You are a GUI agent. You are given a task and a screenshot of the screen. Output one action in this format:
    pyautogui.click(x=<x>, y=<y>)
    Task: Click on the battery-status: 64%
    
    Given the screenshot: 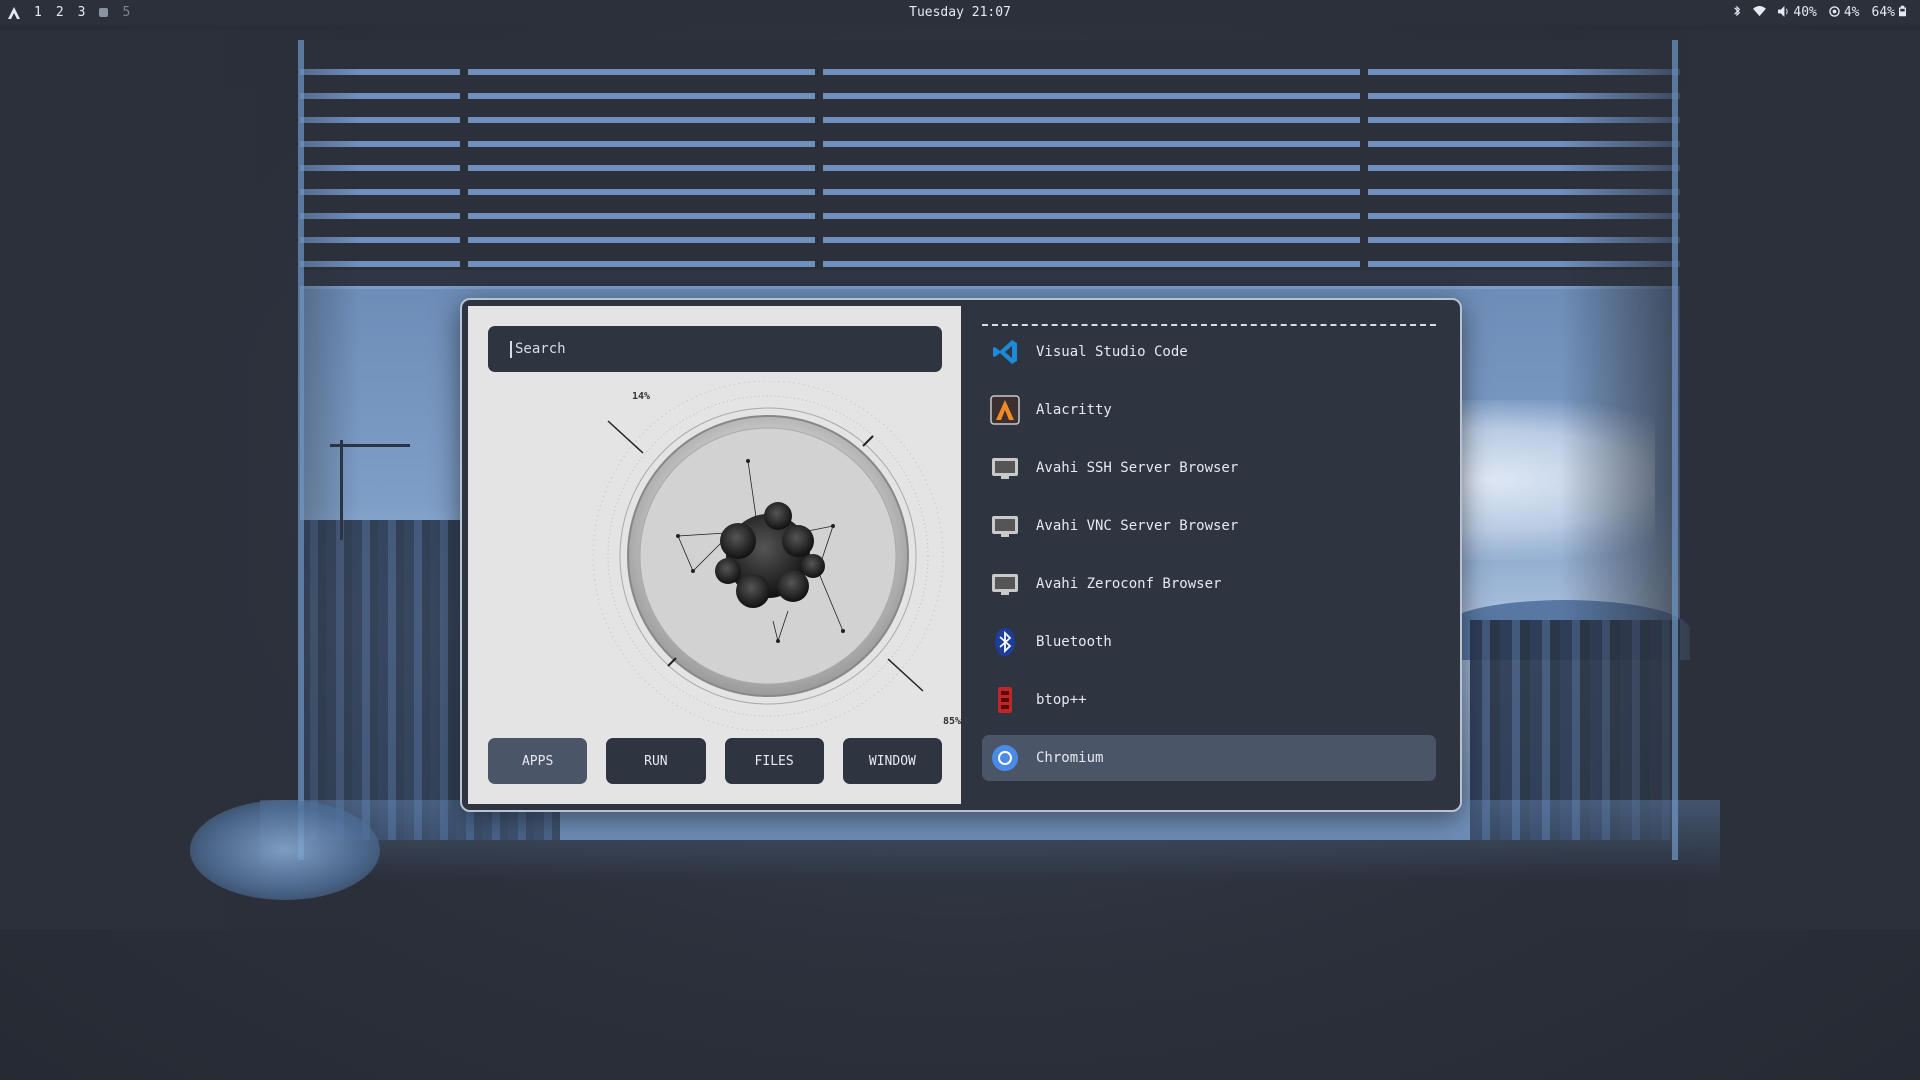 What is the action you would take?
    pyautogui.click(x=1889, y=12)
    